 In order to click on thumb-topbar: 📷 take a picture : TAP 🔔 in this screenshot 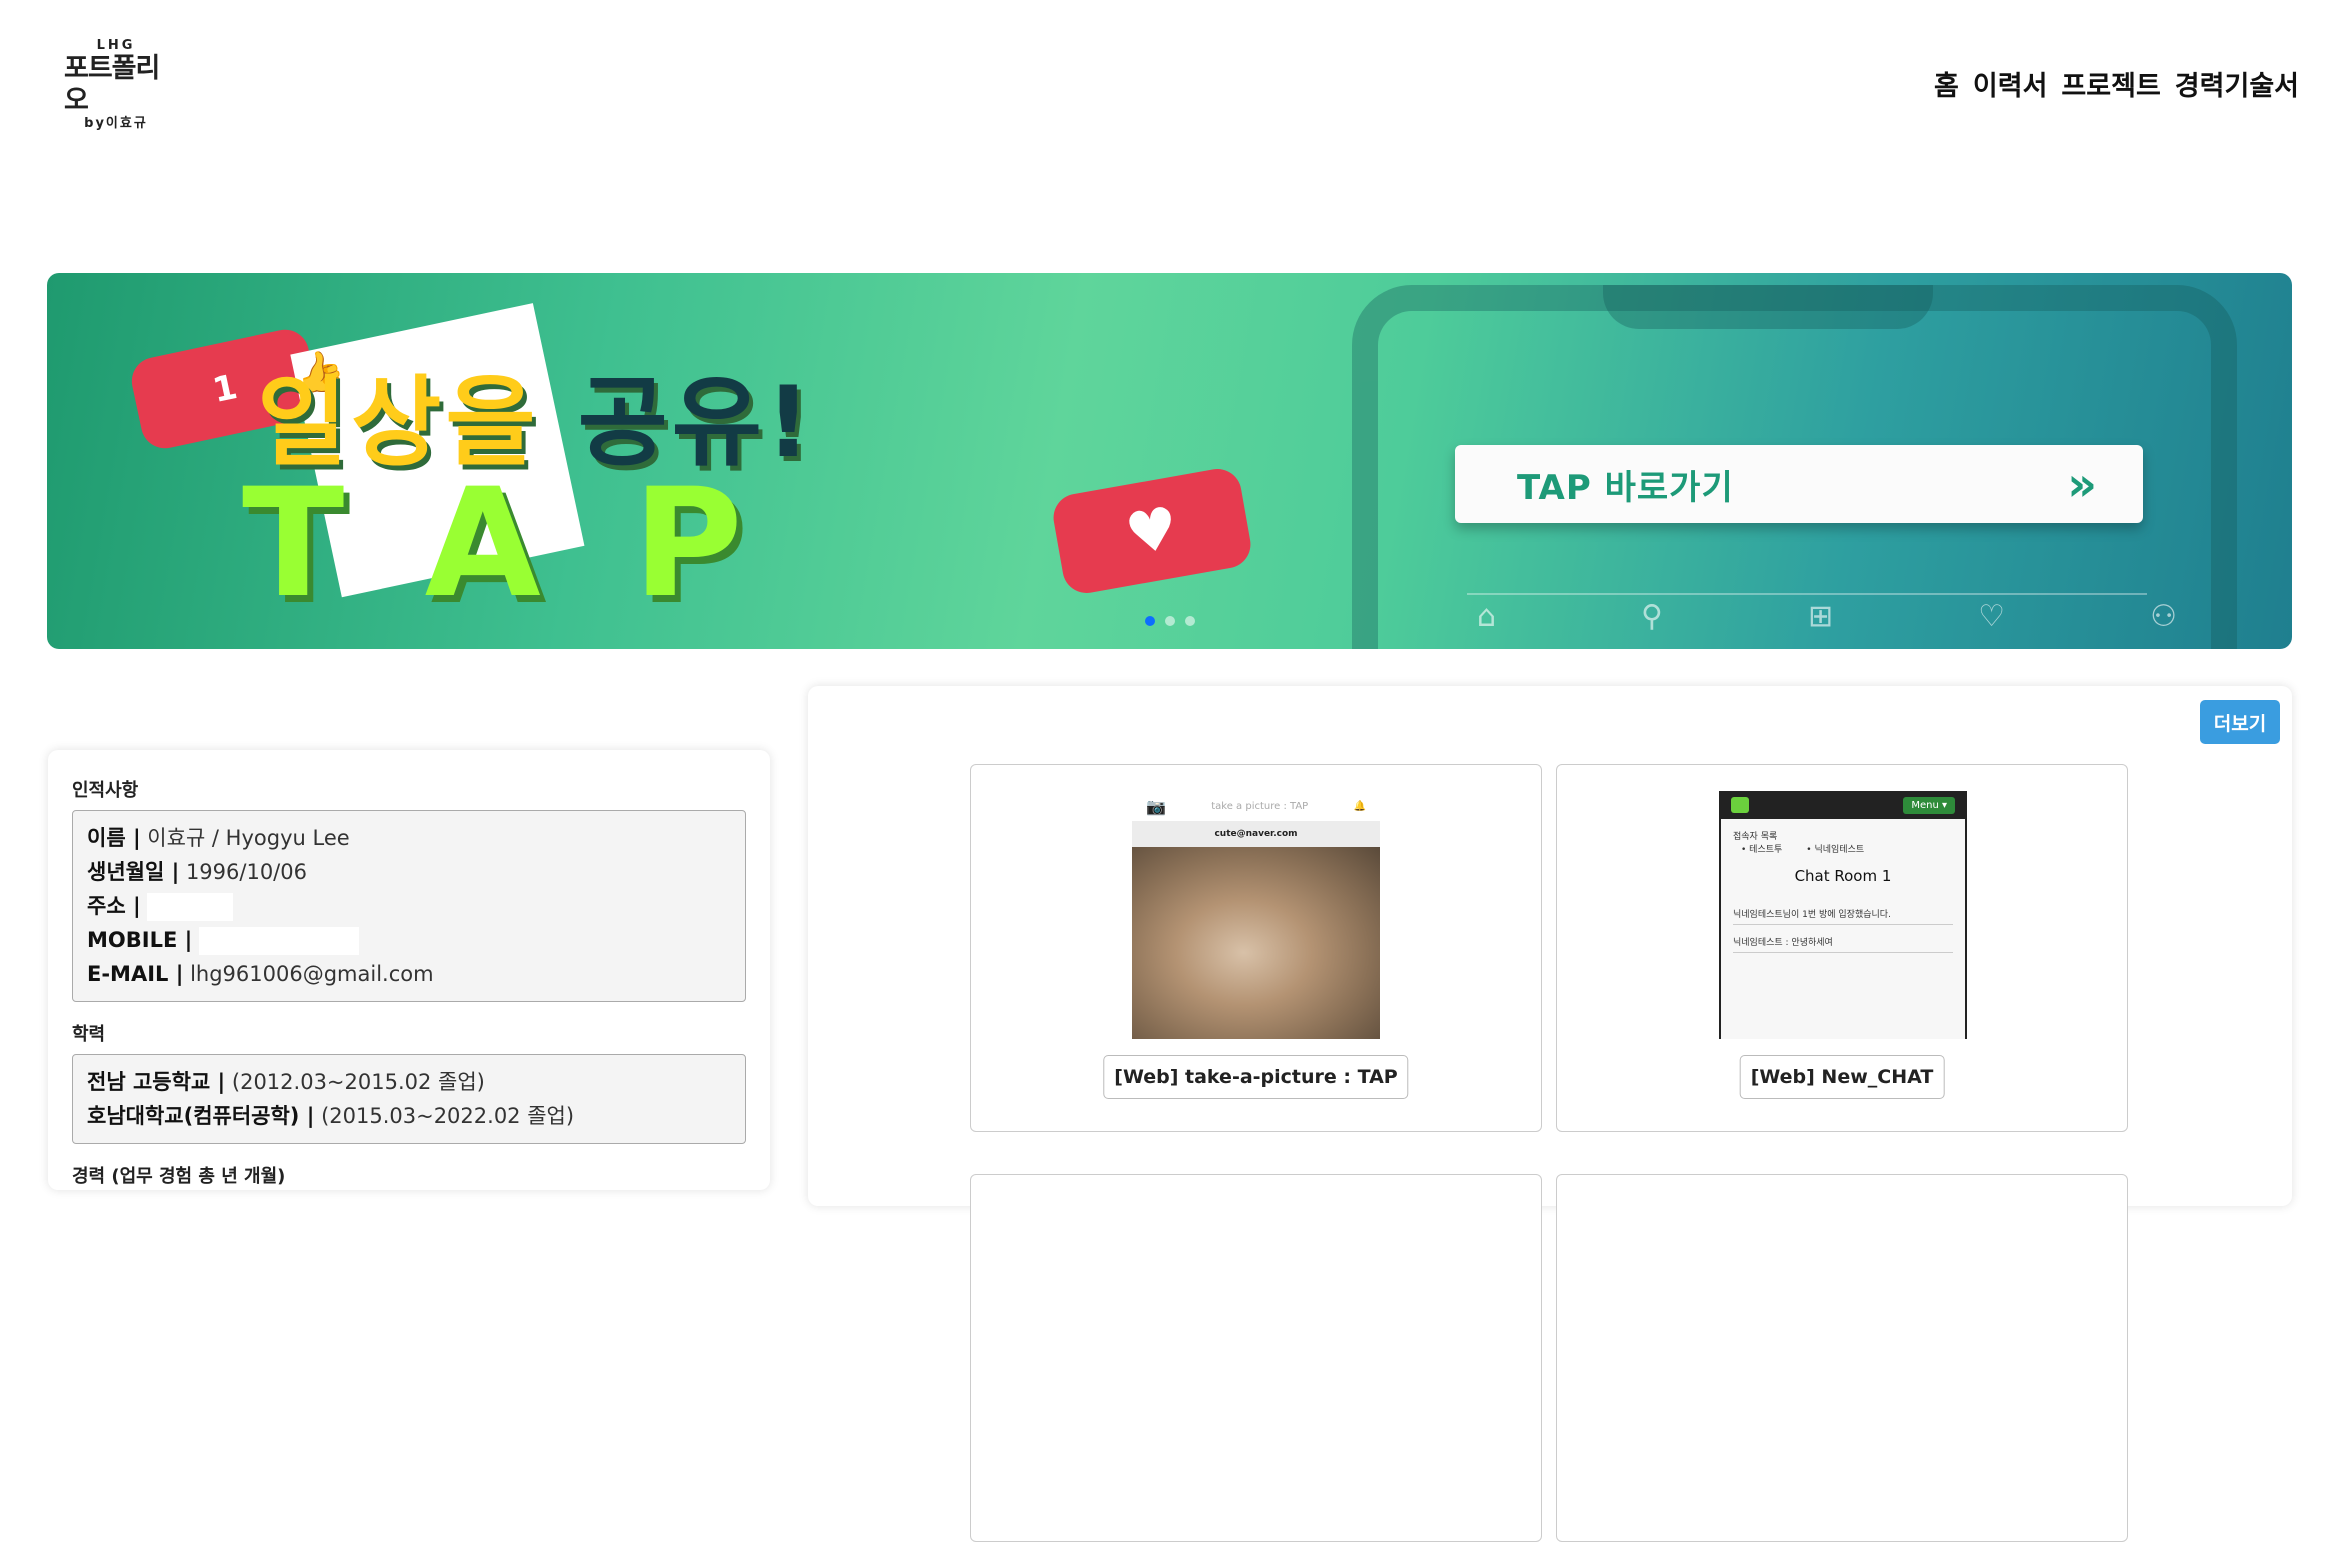, I will do `click(1256, 806)`.